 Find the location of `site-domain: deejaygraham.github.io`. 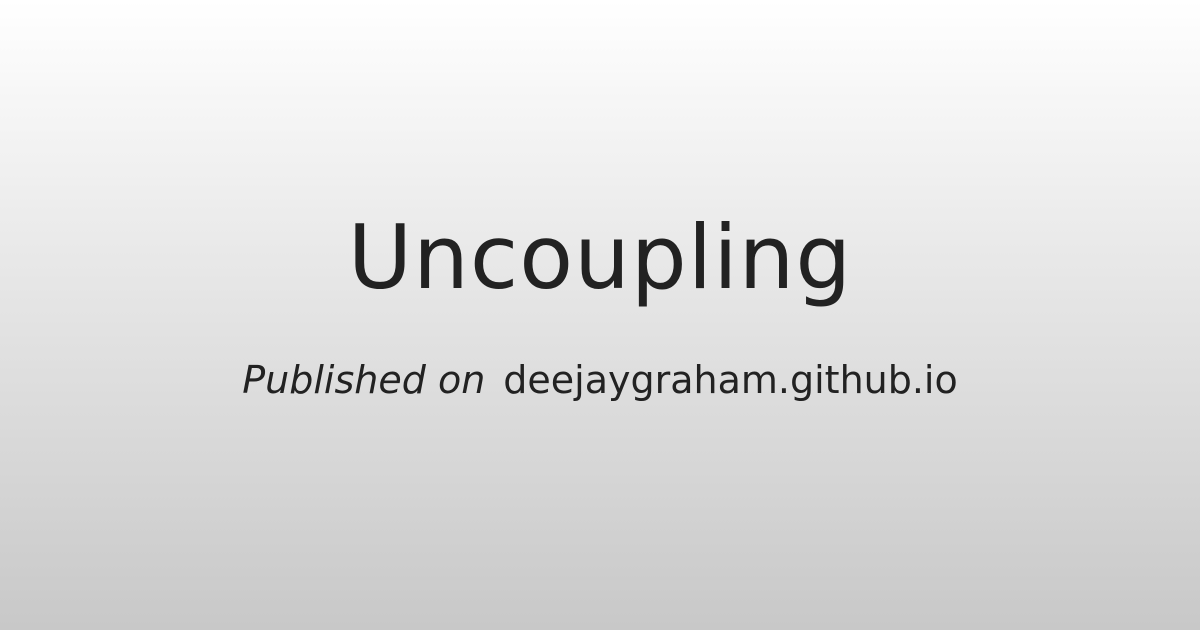

site-domain: deejaygraham.github.io is located at coordinates (730, 380).